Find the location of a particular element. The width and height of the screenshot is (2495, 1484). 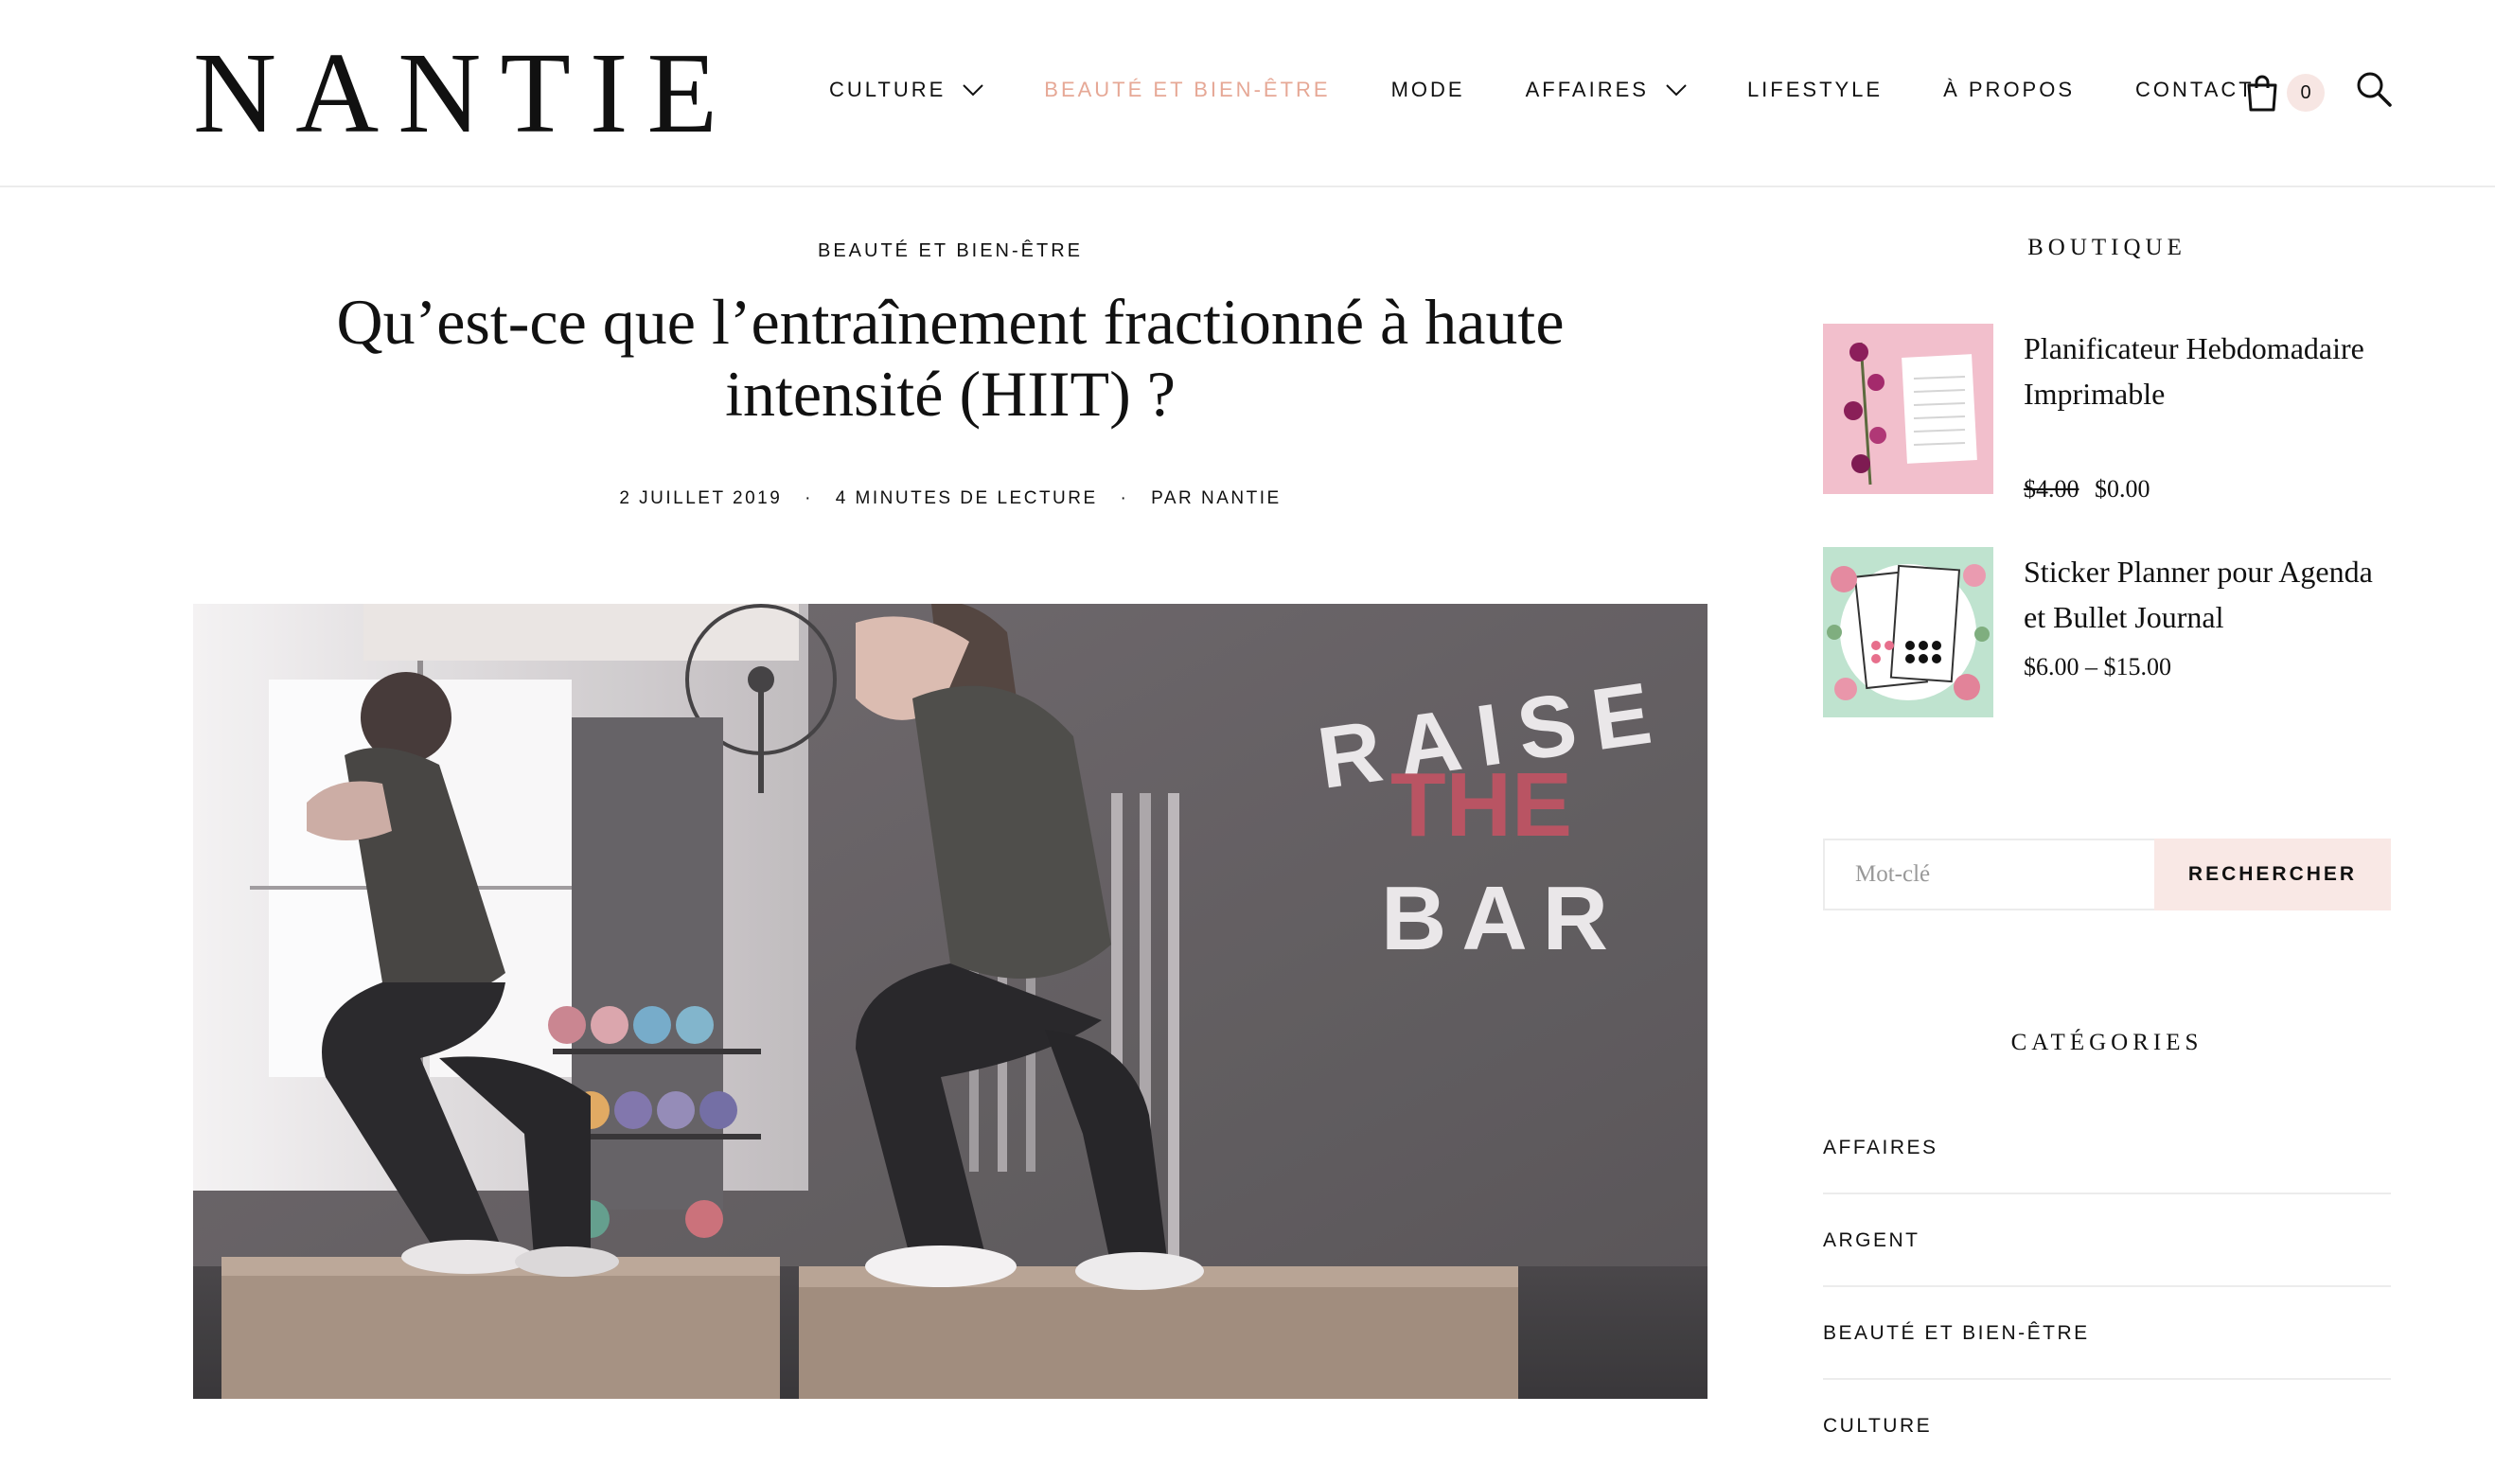

nav-item-label: MODE is located at coordinates (1427, 89).